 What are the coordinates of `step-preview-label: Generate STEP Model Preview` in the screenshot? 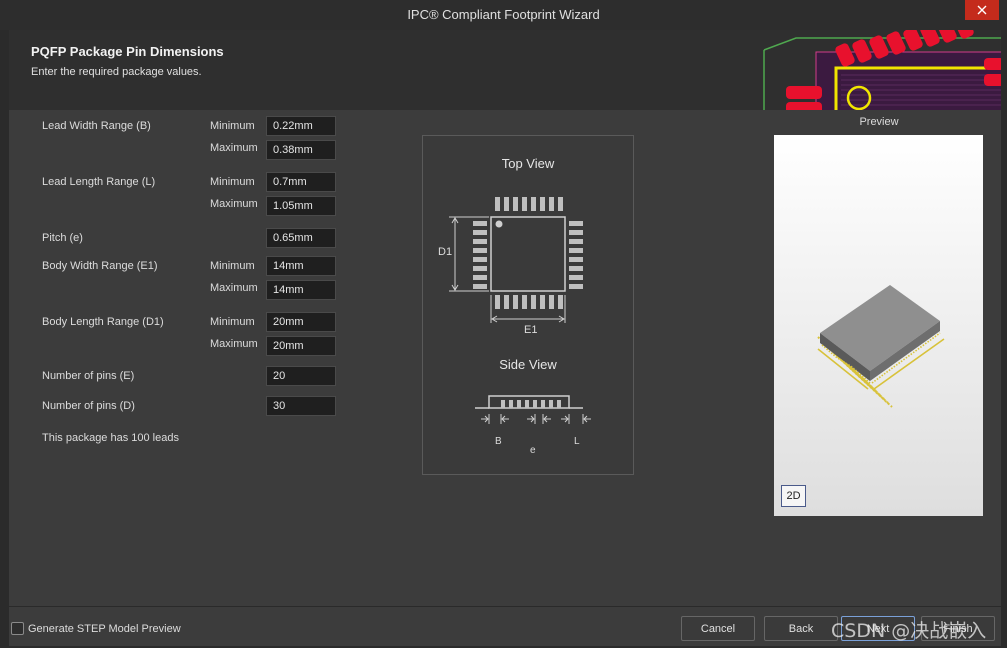 It's located at (104, 629).